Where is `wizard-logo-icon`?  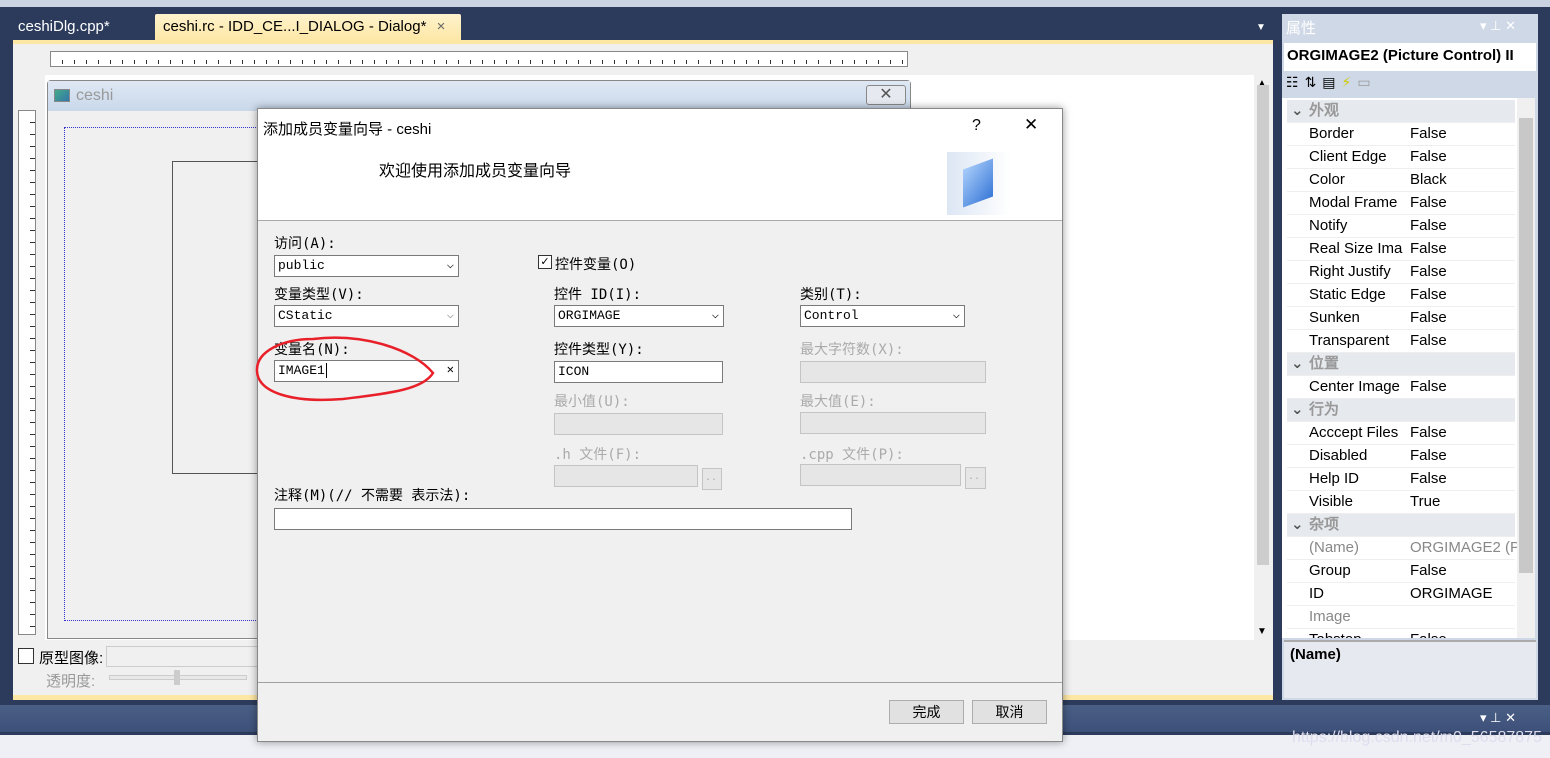
wizard-logo-icon is located at coordinates (978, 183).